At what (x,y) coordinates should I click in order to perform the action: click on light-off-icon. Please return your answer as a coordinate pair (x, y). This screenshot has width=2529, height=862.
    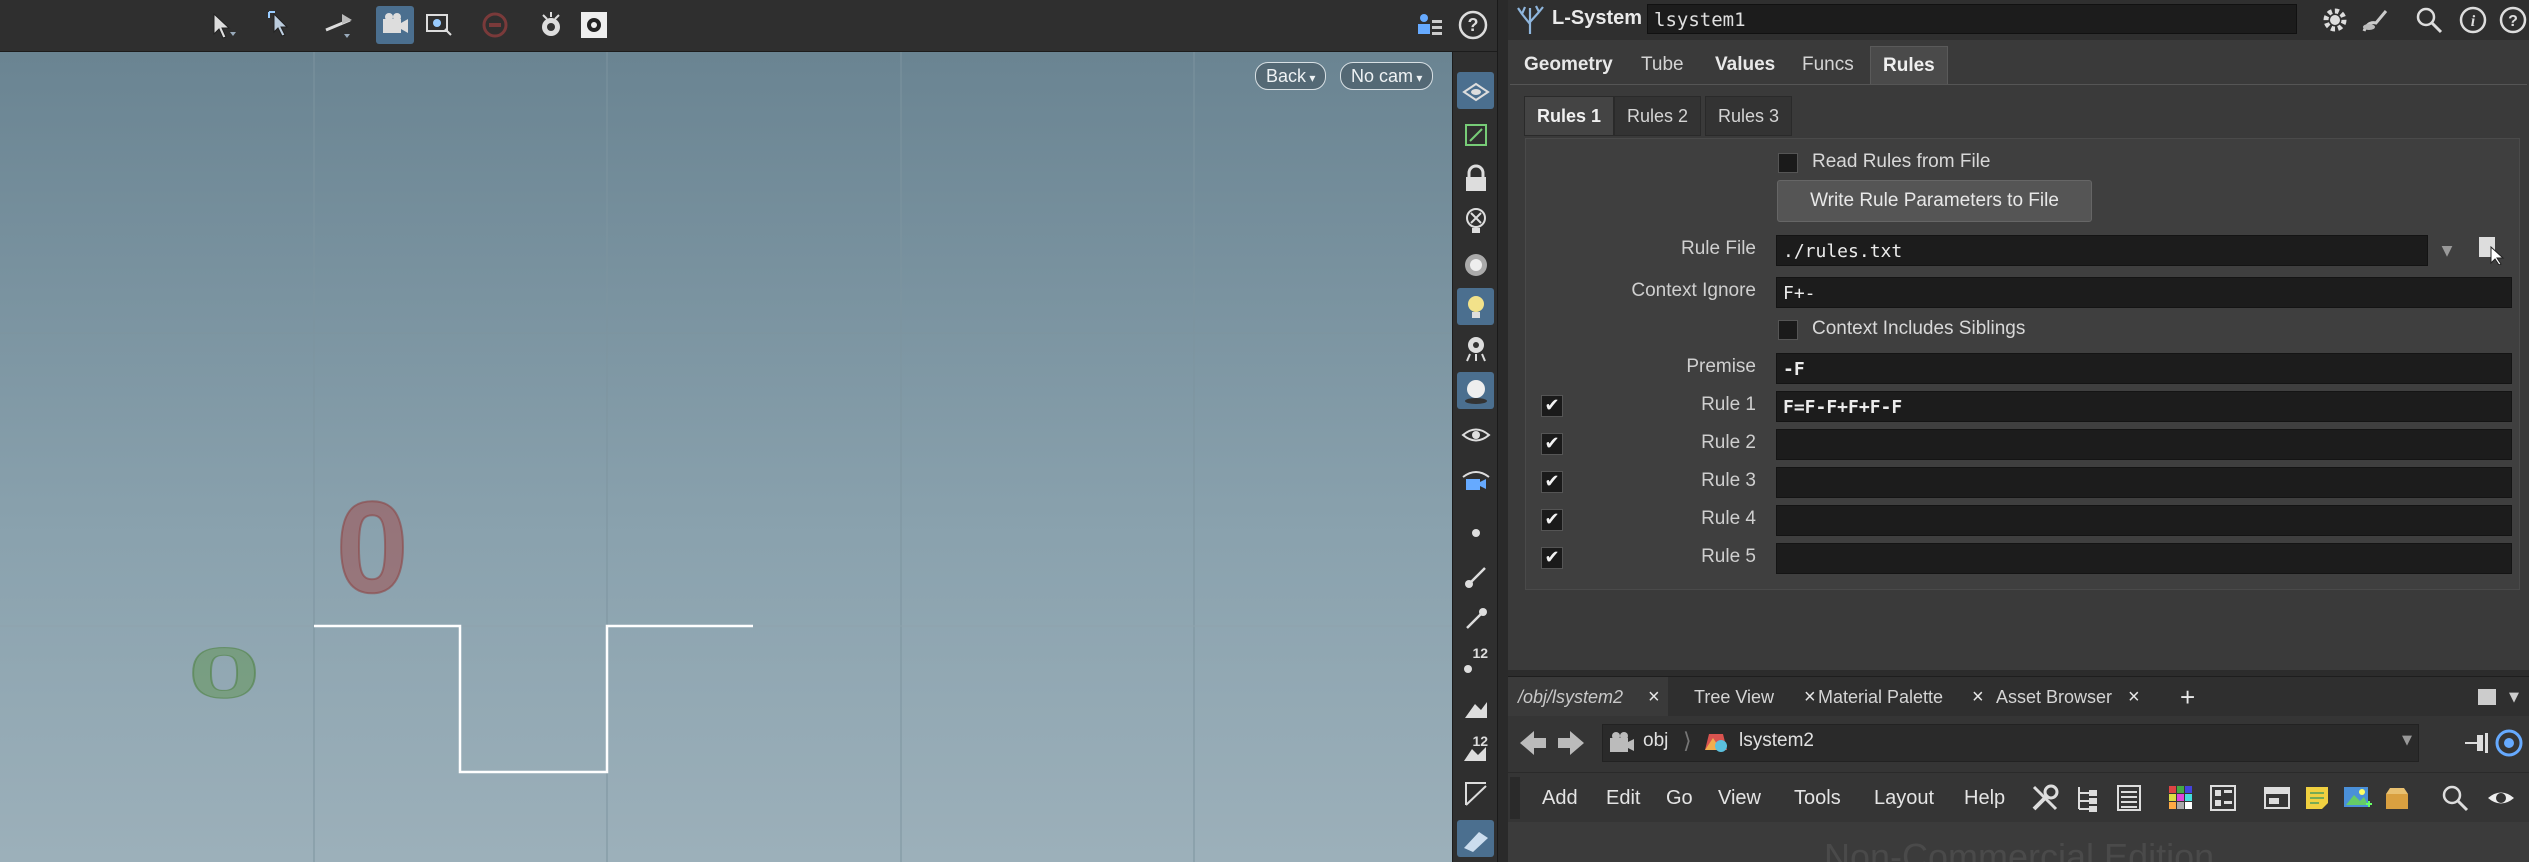
    Looking at the image, I should click on (1475, 220).